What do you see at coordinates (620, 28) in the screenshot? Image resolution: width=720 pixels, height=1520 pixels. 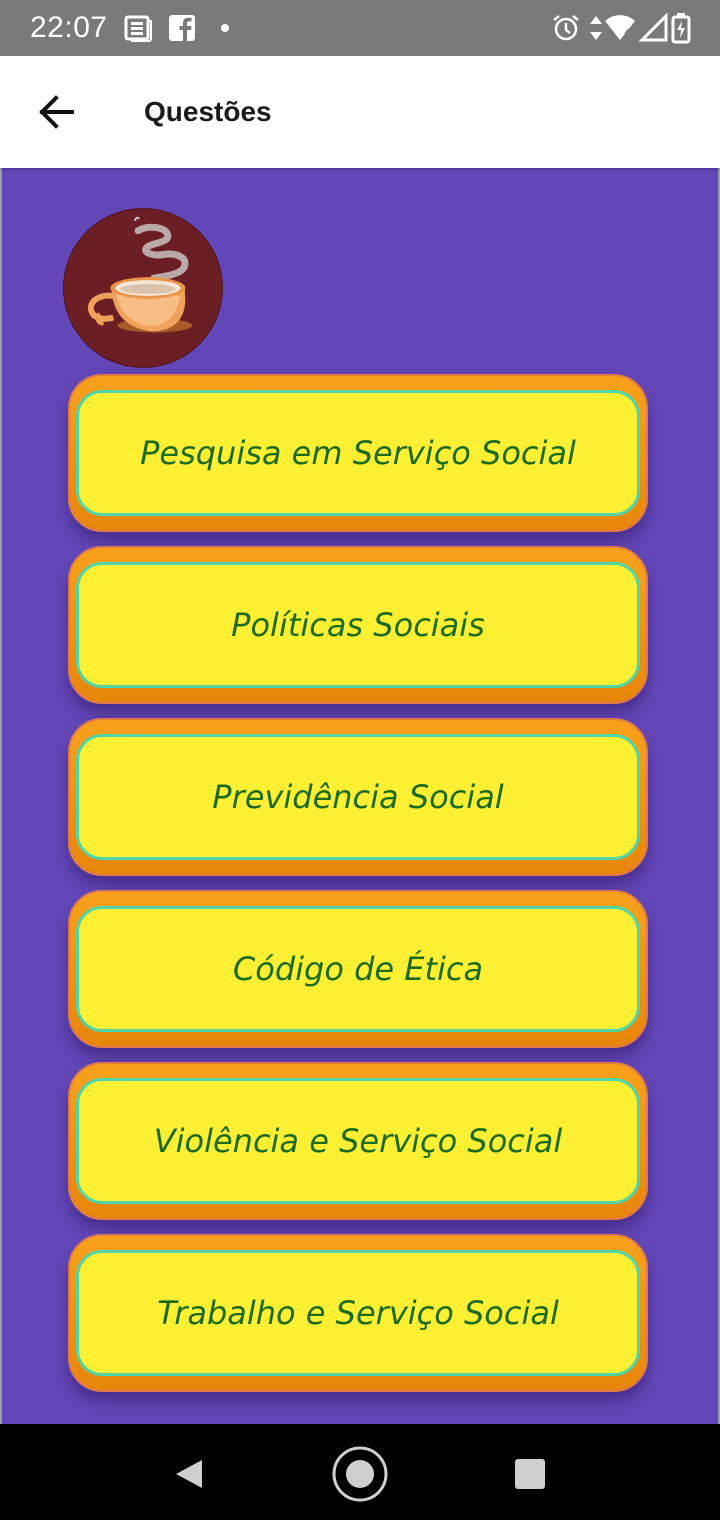 I see `wifi-icon: 4` at bounding box center [620, 28].